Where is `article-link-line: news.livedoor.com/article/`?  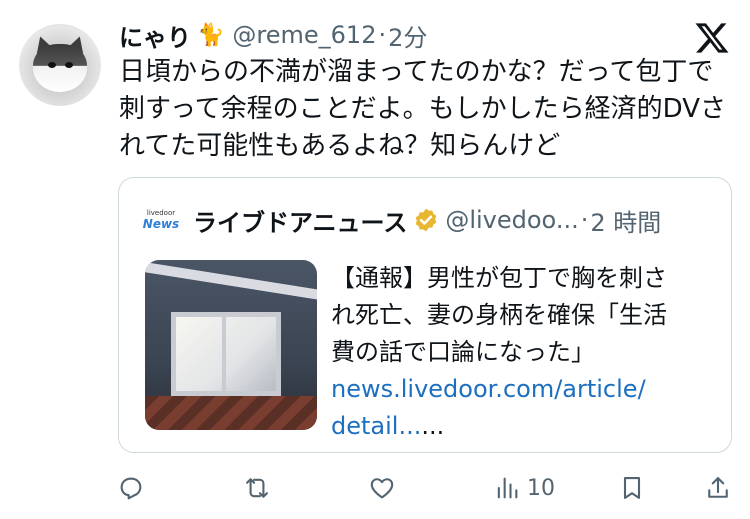
article-link-line: news.livedoor.com/article/ is located at coordinates (526, 389).